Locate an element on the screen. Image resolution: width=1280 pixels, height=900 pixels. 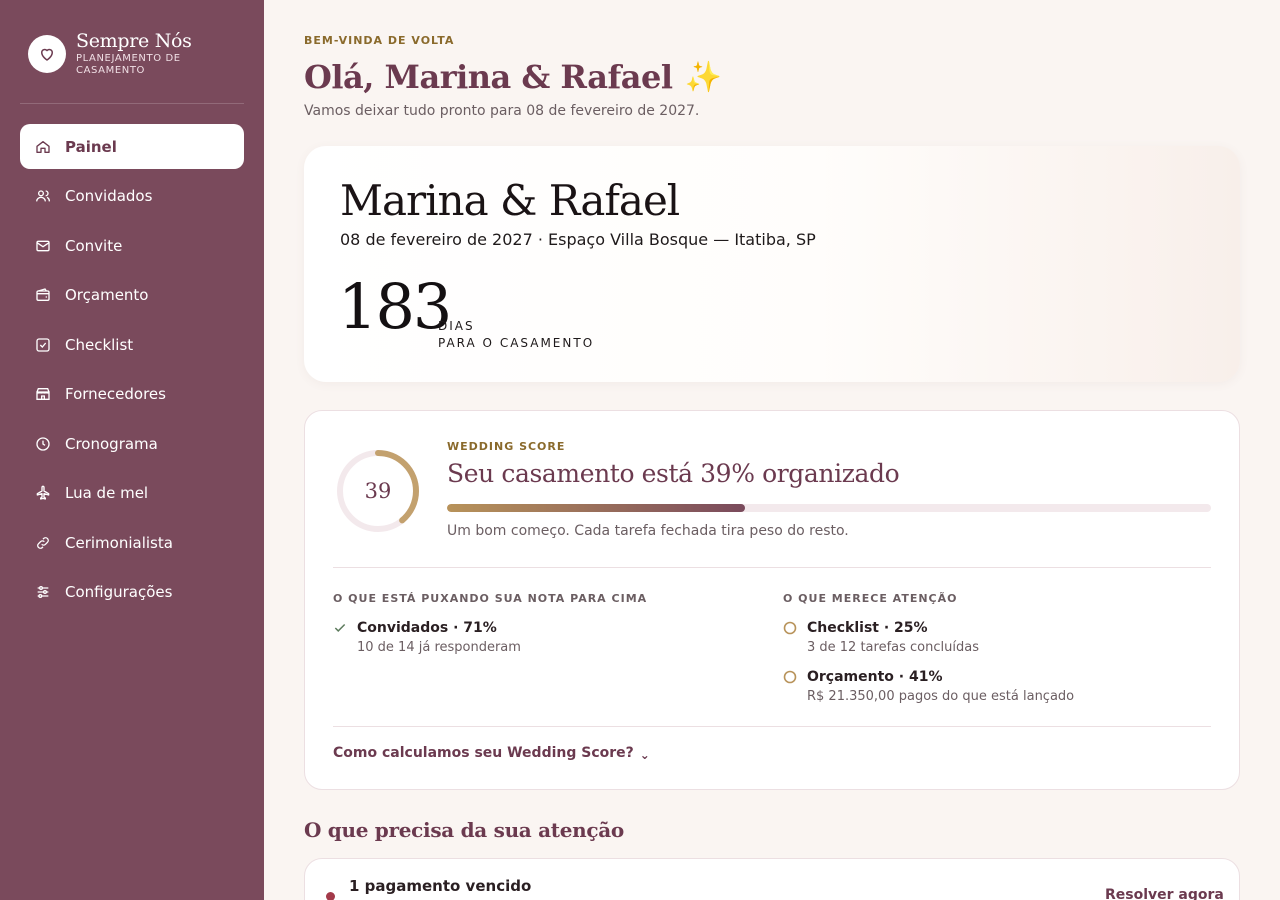
sidebar-item-convite: Convite is located at coordinates (132, 245).